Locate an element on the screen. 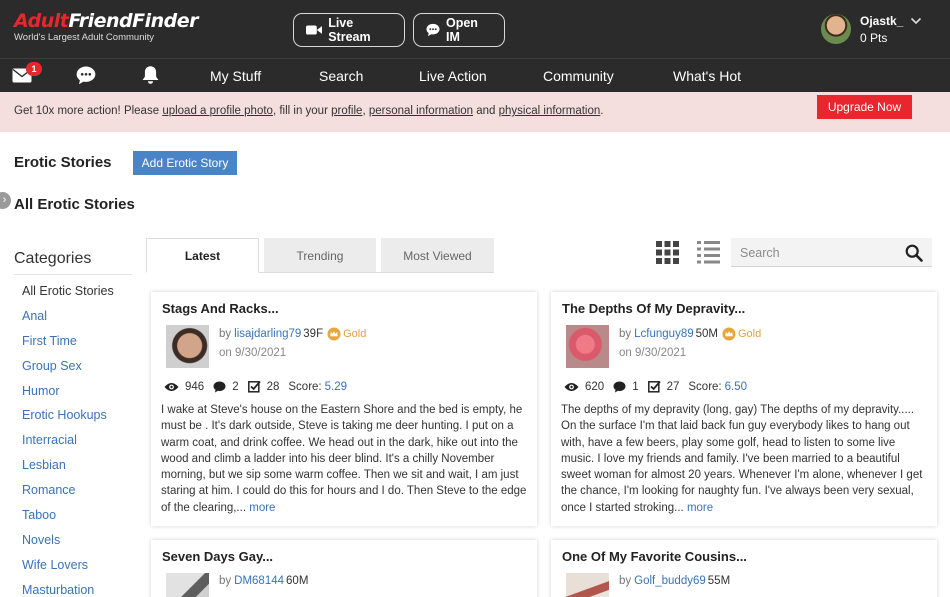 Image resolution: width=950 pixels, height=597 pixels. category-wife-lovers: Wife Lovers is located at coordinates (68, 570).